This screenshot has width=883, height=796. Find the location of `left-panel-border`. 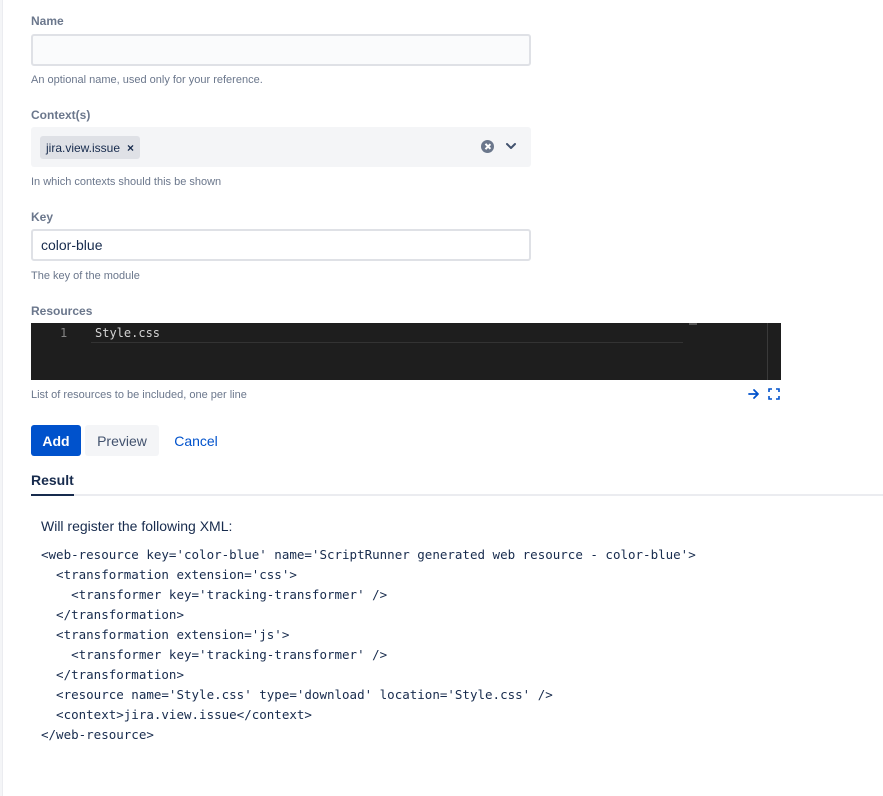

left-panel-border is located at coordinates (1, 398).